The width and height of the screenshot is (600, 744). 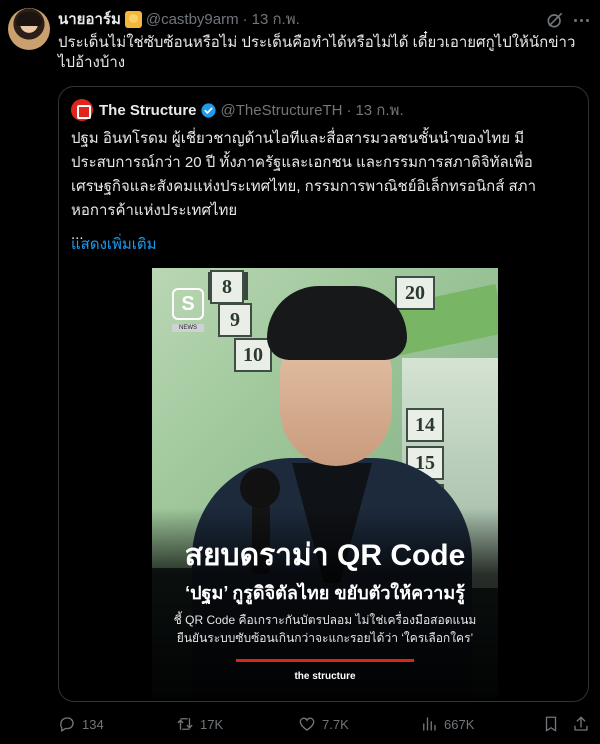 What do you see at coordinates (185, 724) in the screenshot?
I see `retweet-icon` at bounding box center [185, 724].